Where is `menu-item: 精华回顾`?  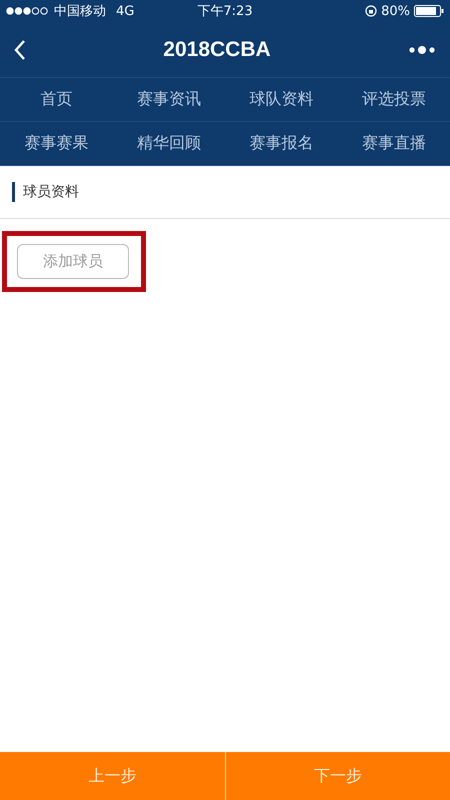
menu-item: 精华回顾 is located at coordinates (168, 144).